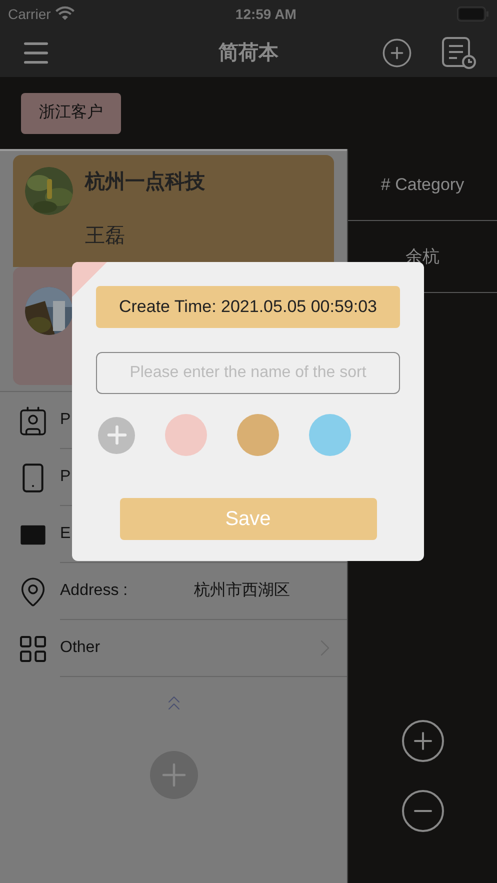  What do you see at coordinates (422, 185) in the screenshot?
I see `category-item: # Category` at bounding box center [422, 185].